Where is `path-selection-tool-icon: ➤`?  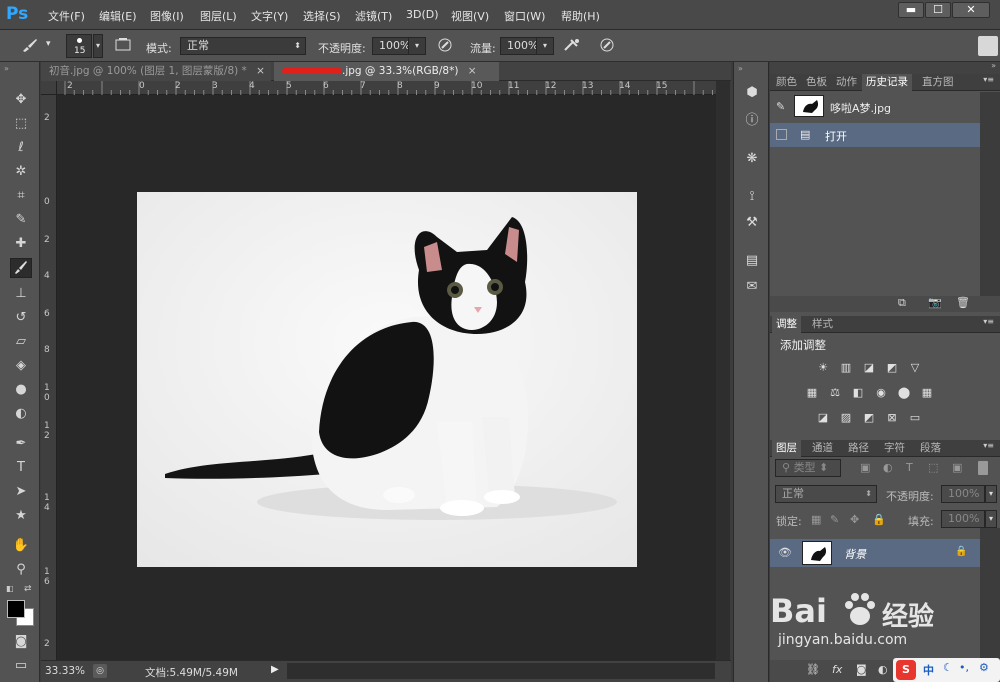
path-selection-tool-icon: ➤ is located at coordinates (21, 492).